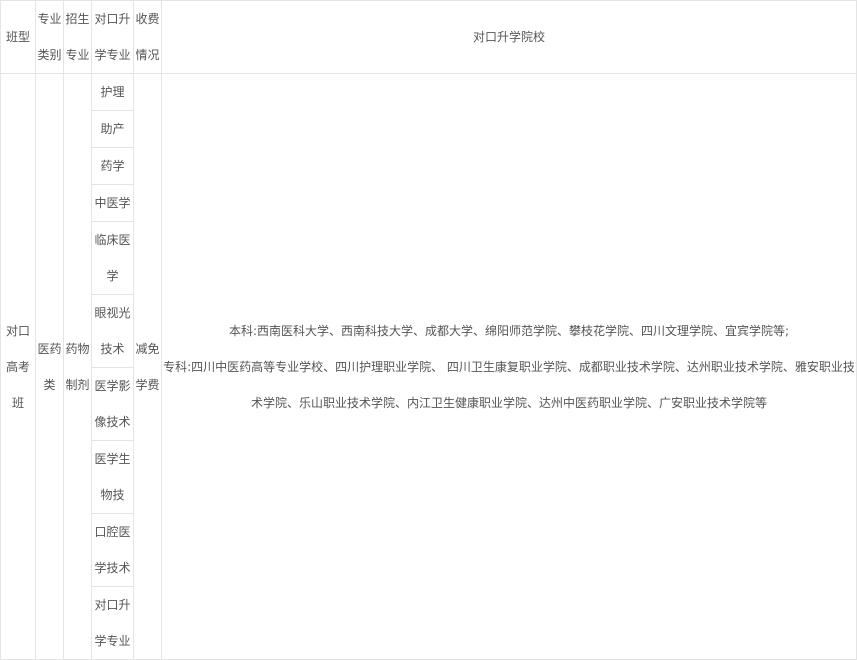  What do you see at coordinates (112, 37) in the screenshot?
I see `header-counterpart-major: 对口升学专业` at bounding box center [112, 37].